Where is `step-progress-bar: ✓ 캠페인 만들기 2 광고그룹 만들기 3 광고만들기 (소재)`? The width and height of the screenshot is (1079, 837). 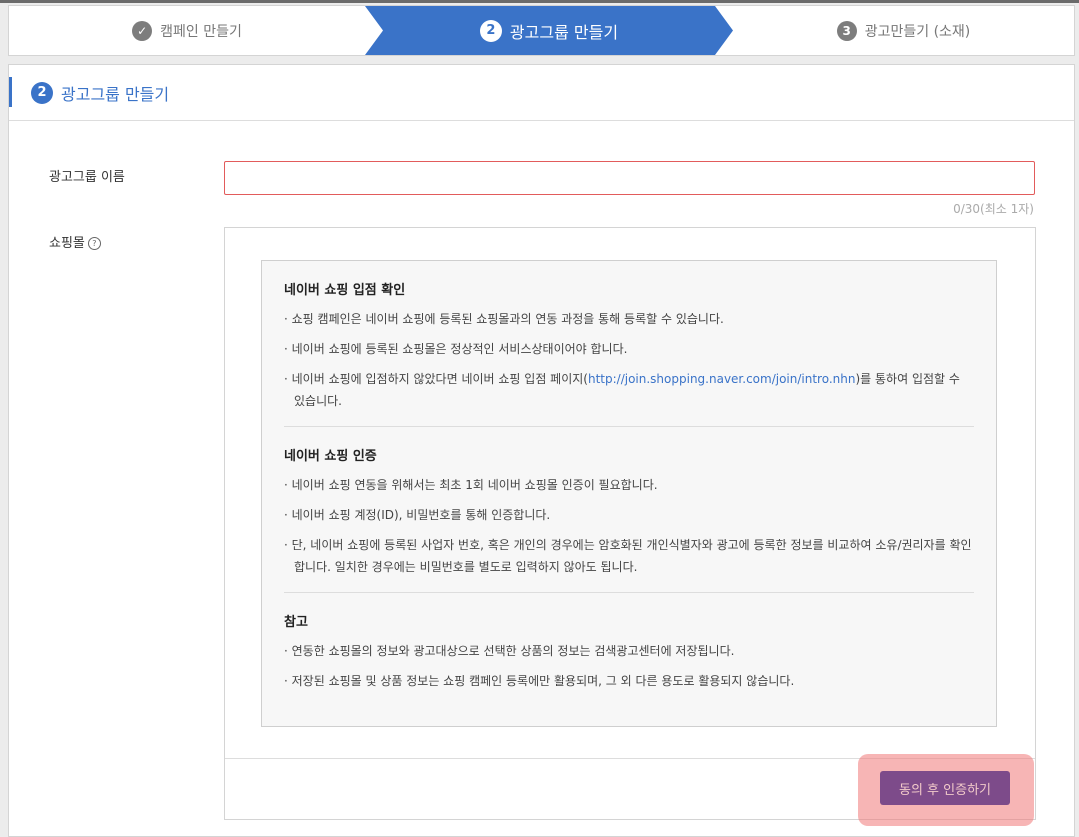 step-progress-bar: ✓ 캠페인 만들기 2 광고그룹 만들기 3 광고만들기 (소재) is located at coordinates (541, 30).